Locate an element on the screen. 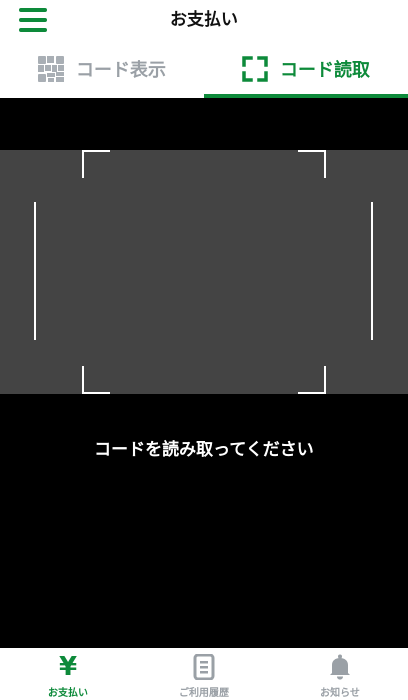  yen-icon: ¥ is located at coordinates (68, 667).